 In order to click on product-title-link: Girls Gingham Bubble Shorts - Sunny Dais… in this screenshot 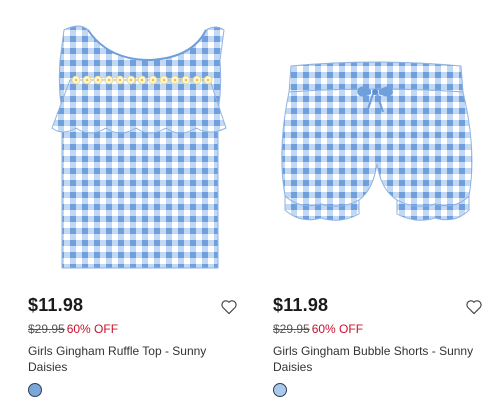, I will do `click(378, 359)`.